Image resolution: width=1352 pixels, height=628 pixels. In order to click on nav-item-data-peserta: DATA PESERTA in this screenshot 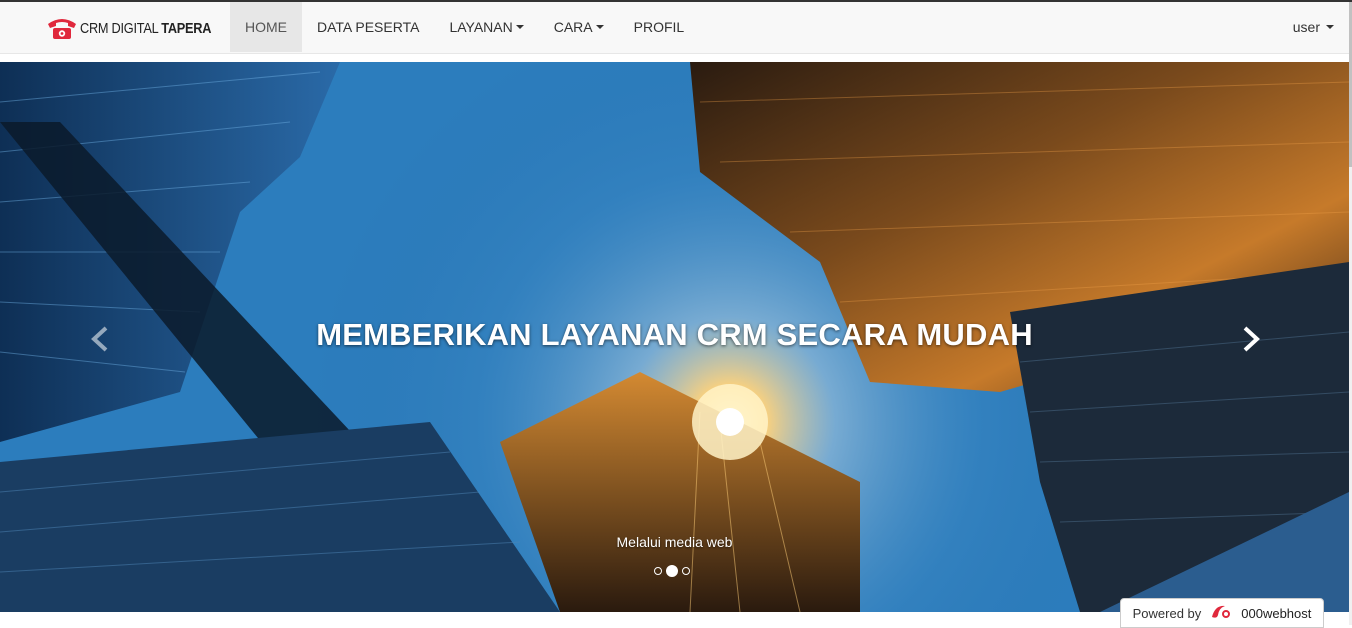, I will do `click(368, 27)`.